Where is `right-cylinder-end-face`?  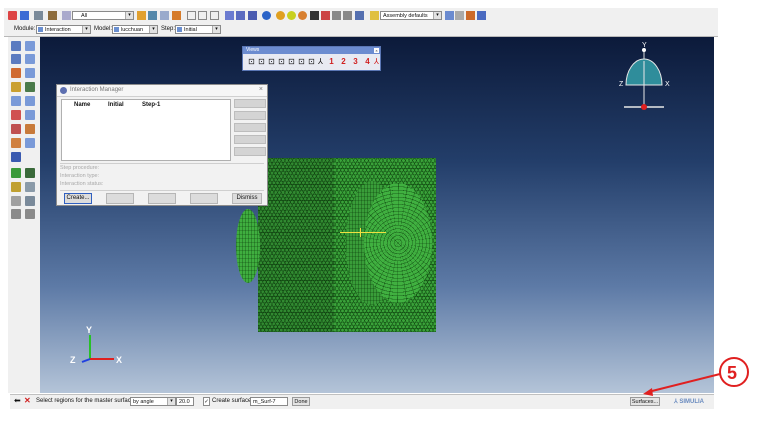
right-cylinder-end-face is located at coordinates (398, 243).